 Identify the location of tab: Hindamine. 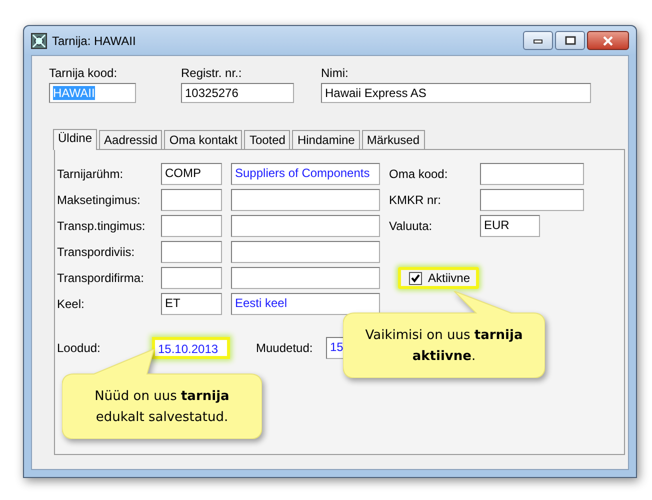
(326, 139).